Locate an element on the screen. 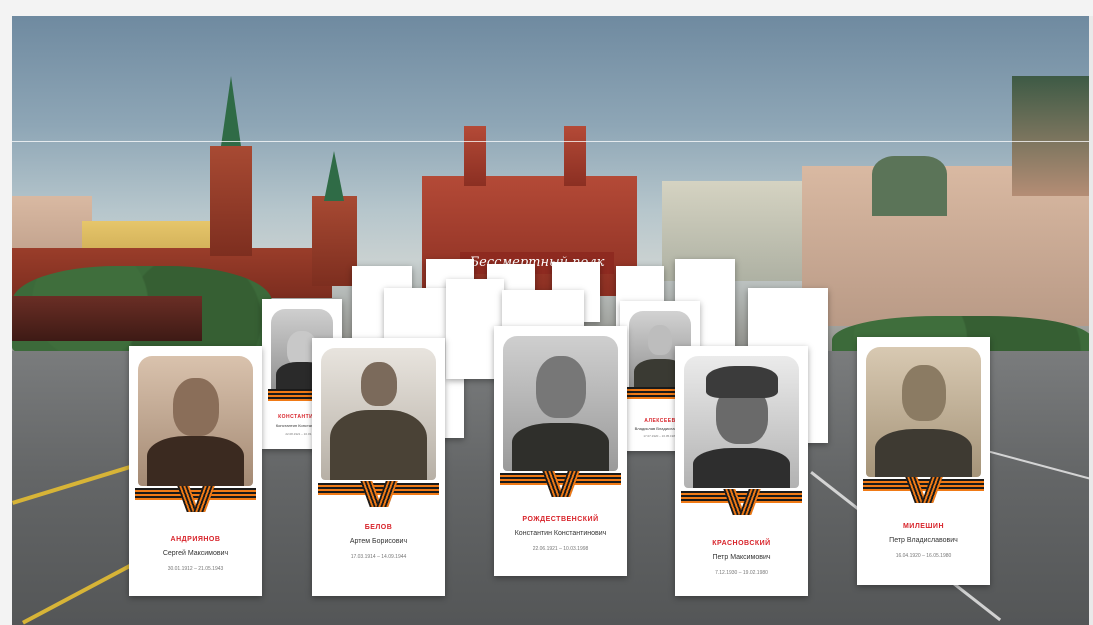 This screenshot has height=625, width=1093. surname: КРАСНОВСКИЙ is located at coordinates (741, 543).